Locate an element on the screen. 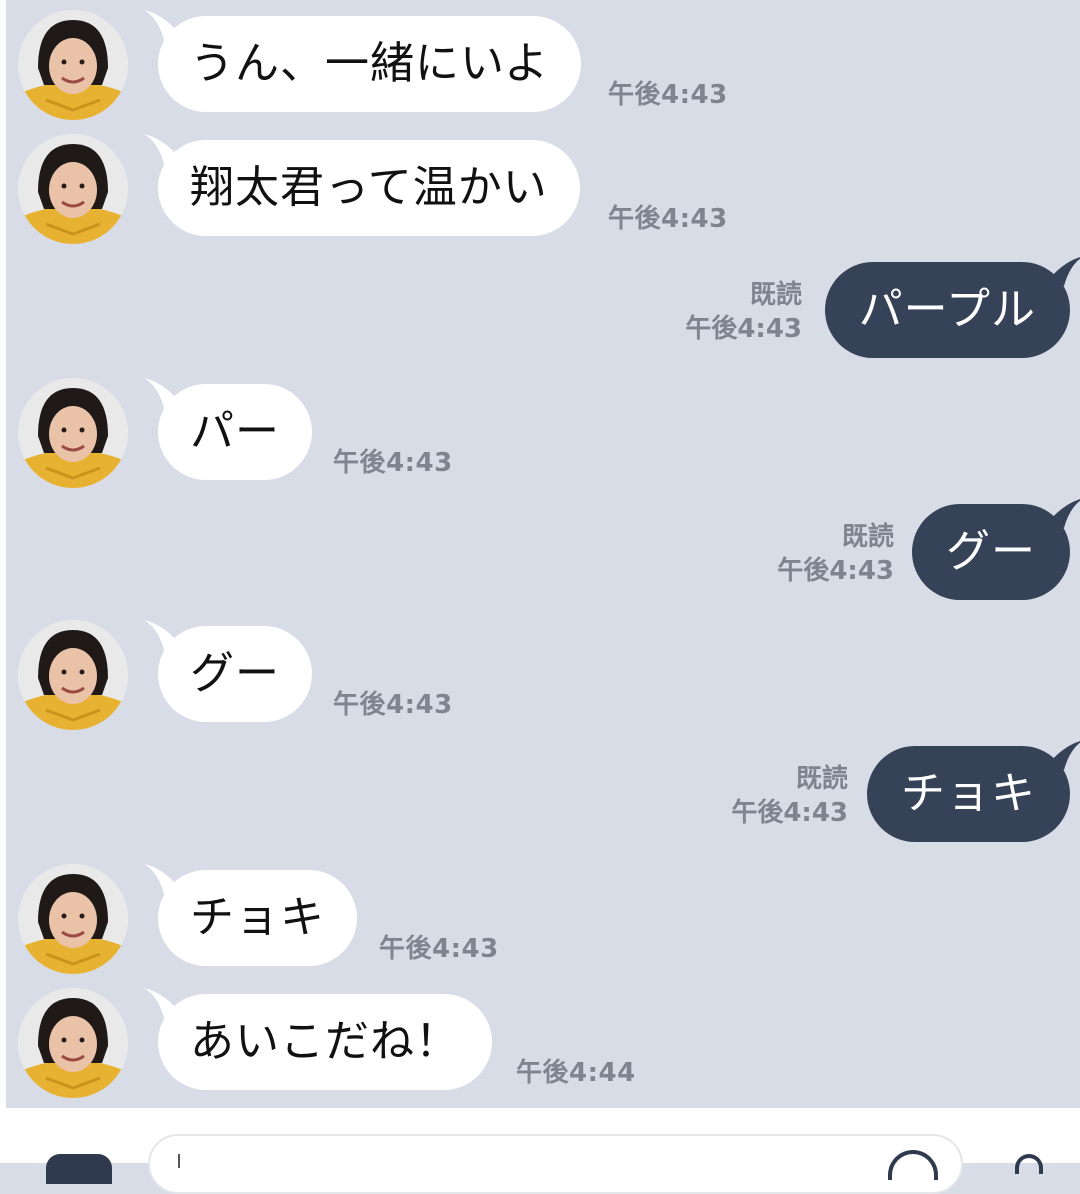 The width and height of the screenshot is (1080, 1194). message-bubble-incoming: あいこだね！ is located at coordinates (318, 1039).